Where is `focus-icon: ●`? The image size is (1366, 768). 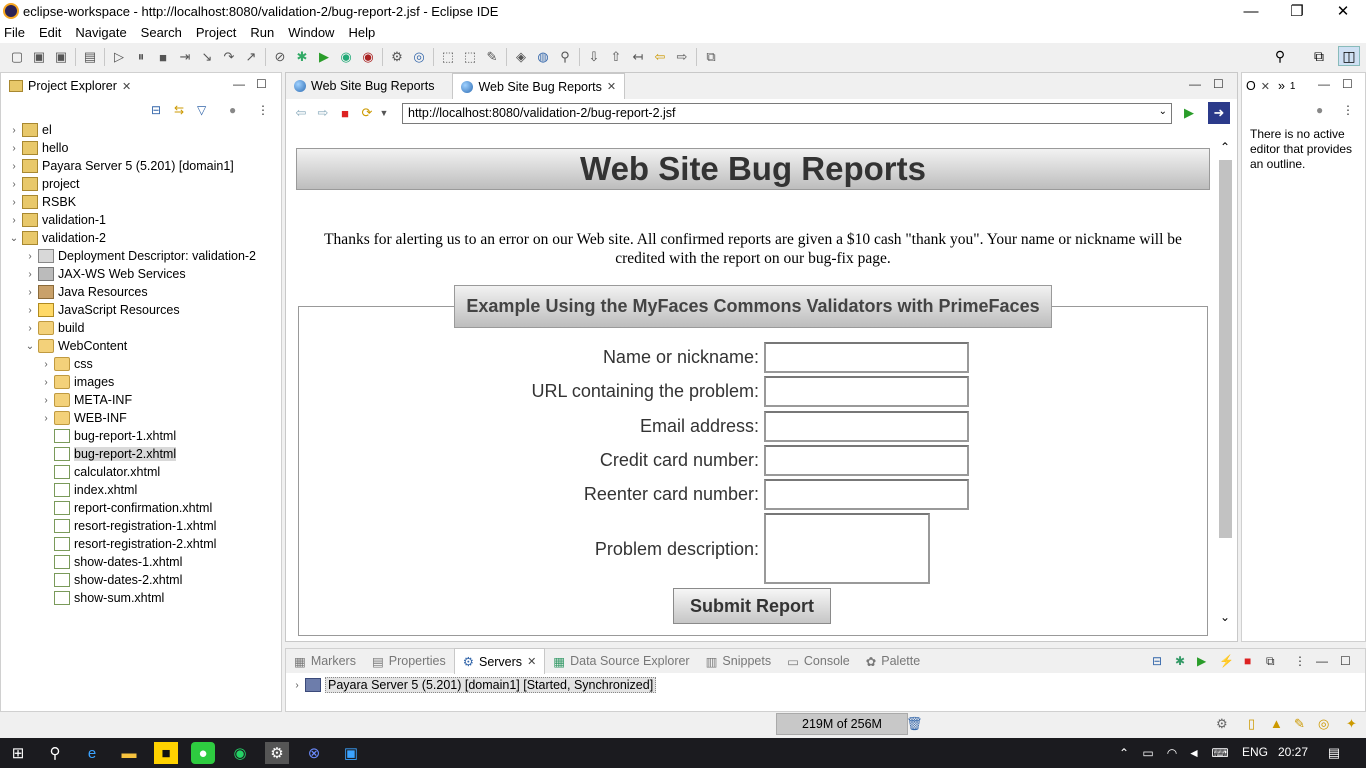 focus-icon: ● is located at coordinates (1319, 110).